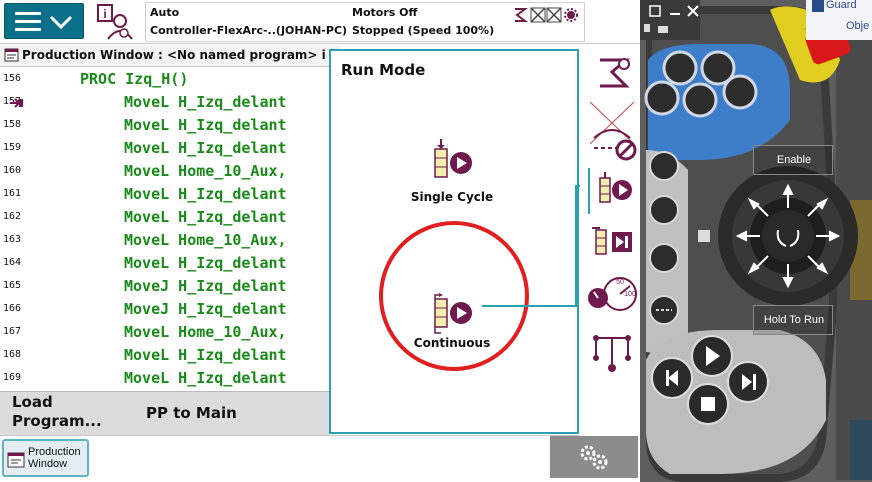 The height and width of the screenshot is (482, 872). I want to click on code-line: 157 MoveL H_Izq_delant, so click(165, 102).